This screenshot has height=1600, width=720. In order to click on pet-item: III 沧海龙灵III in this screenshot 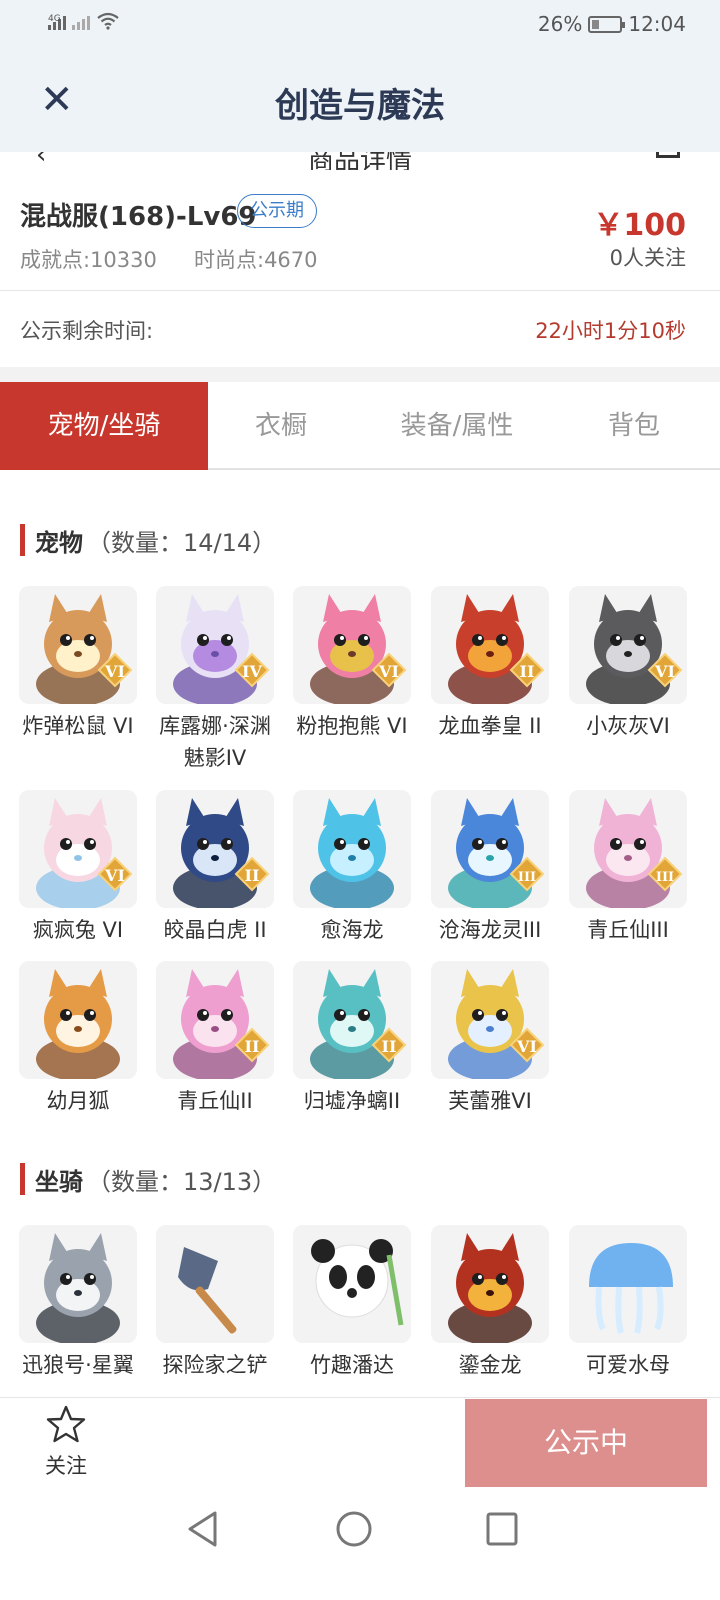, I will do `click(490, 868)`.